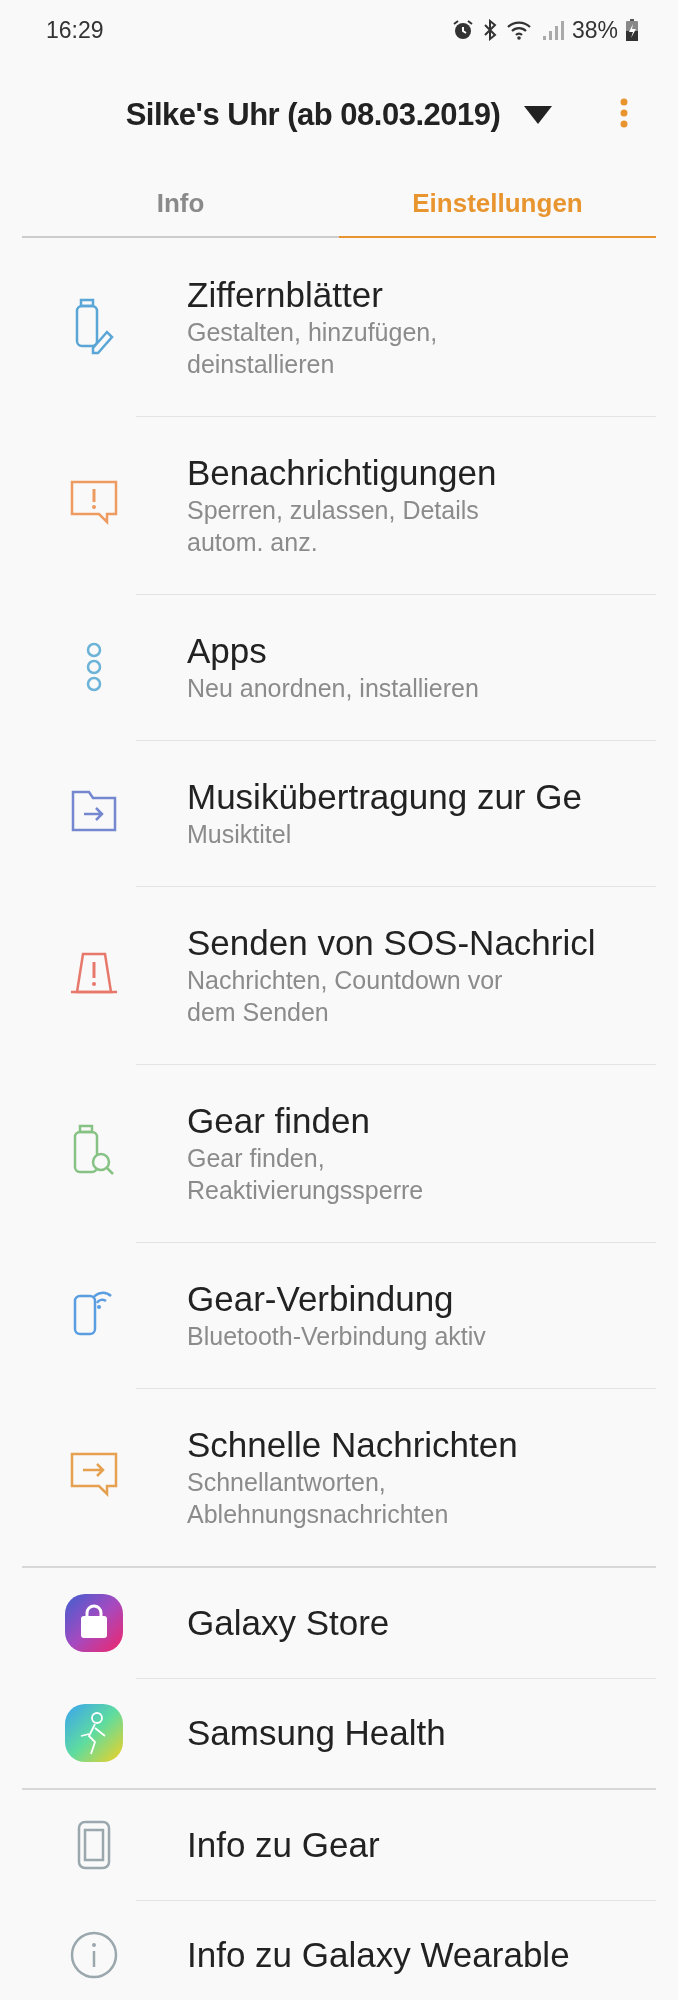  What do you see at coordinates (489, 30) in the screenshot?
I see `bluetooth-icon` at bounding box center [489, 30].